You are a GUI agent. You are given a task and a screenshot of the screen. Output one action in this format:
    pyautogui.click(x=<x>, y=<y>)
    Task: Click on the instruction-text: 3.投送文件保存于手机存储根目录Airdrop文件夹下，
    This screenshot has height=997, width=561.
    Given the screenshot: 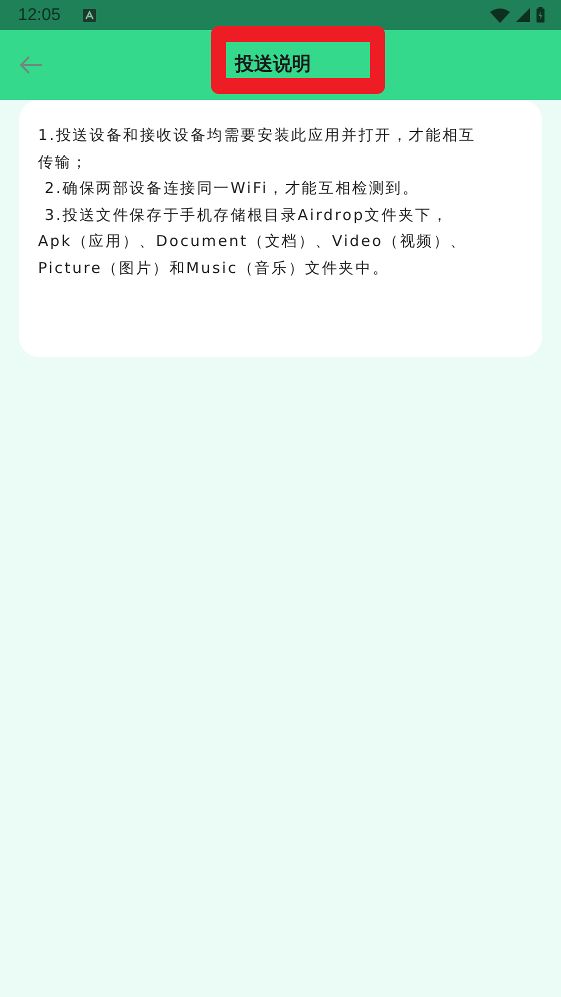 What is the action you would take?
    pyautogui.click(x=247, y=215)
    